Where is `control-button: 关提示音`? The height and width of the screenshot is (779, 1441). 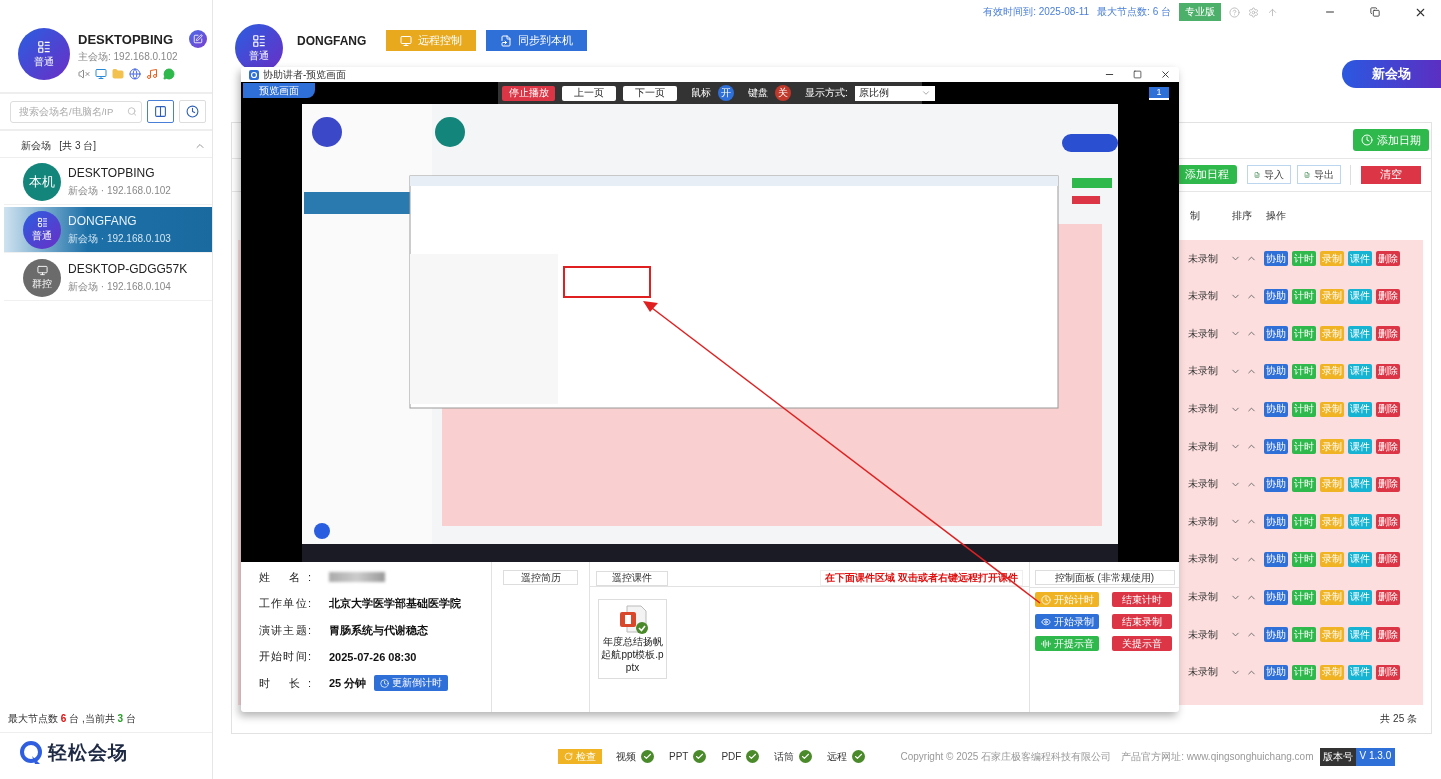 control-button: 关提示音 is located at coordinates (1142, 643).